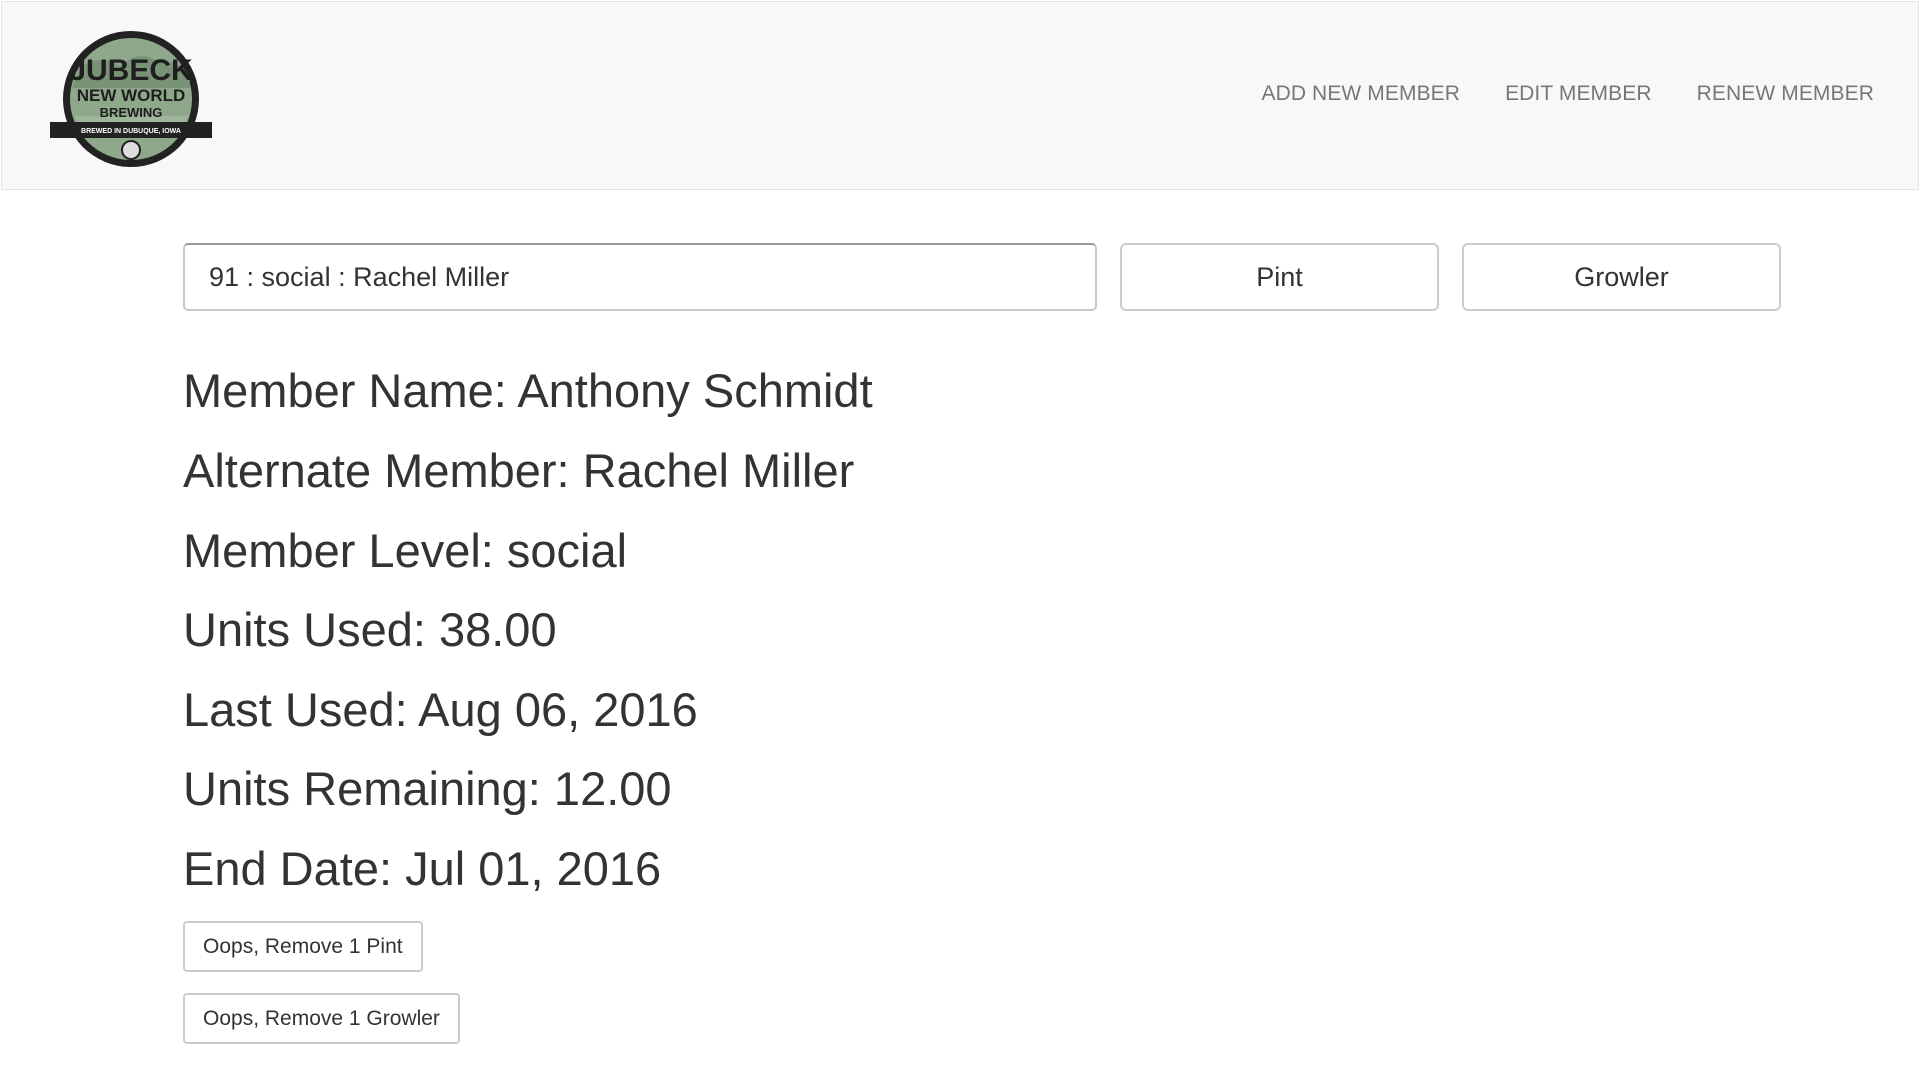  I want to click on remove-pint-button: Oops, Remove 1 Pint, so click(303, 946).